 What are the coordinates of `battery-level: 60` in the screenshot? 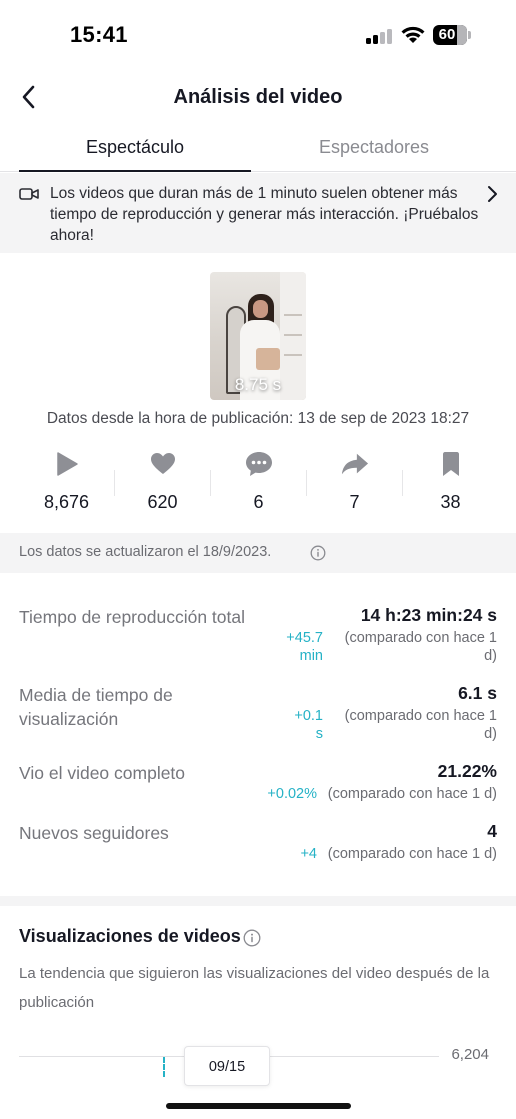 It's located at (447, 34).